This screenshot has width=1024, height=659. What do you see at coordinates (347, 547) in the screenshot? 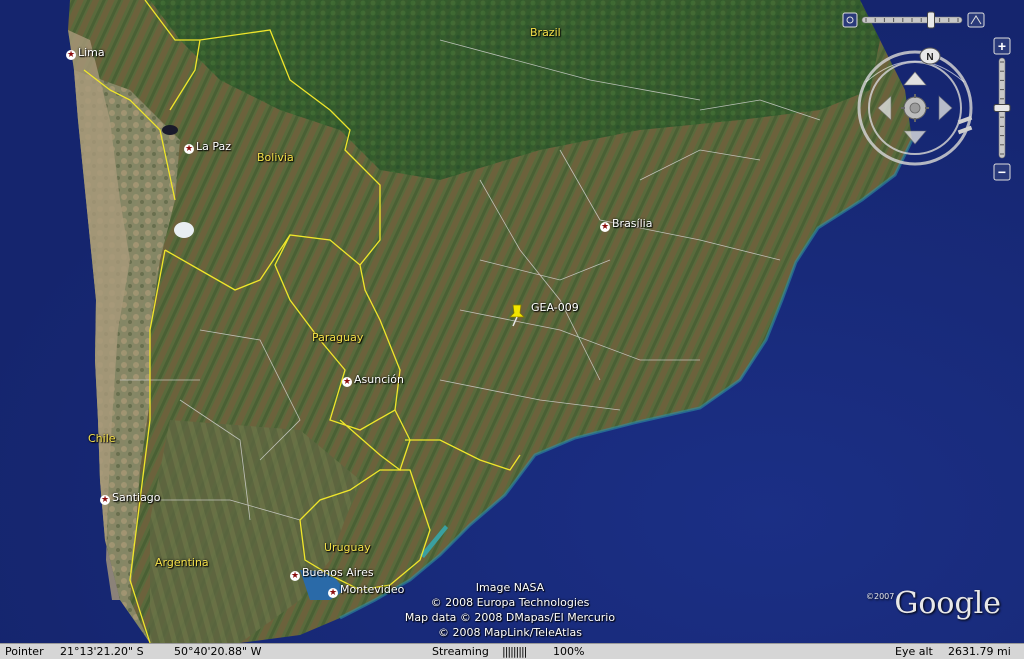
I see `country-label-uruguay: Uruguay` at bounding box center [347, 547].